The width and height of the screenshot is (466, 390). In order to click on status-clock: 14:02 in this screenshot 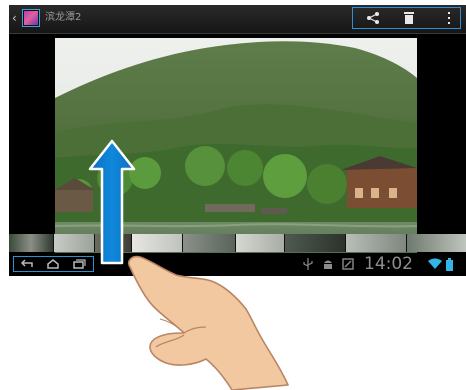, I will do `click(388, 264)`.